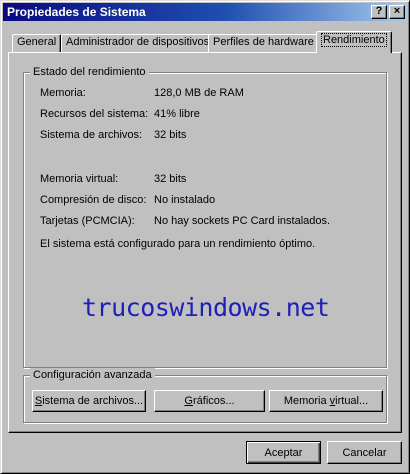 This screenshot has height=474, width=410. Describe the element at coordinates (87, 221) in the screenshot. I see `pcmcia-cards-label: Tarjetas (PCMCIA):` at that location.